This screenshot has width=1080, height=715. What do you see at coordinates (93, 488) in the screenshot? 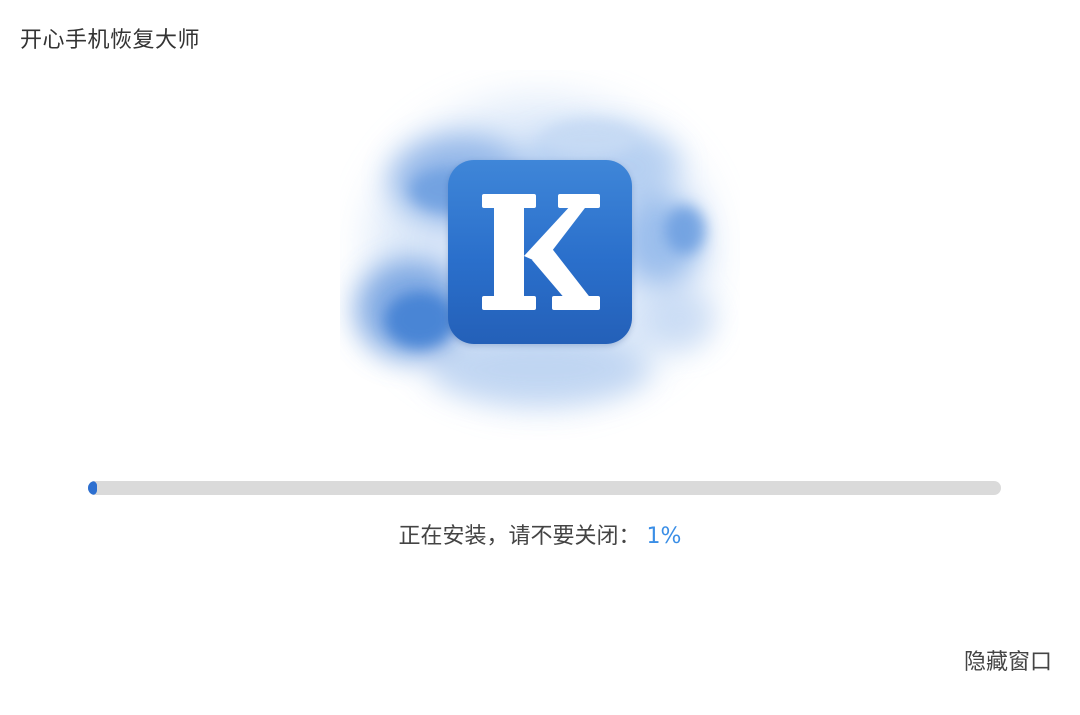
I see `install-progress-fill` at bounding box center [93, 488].